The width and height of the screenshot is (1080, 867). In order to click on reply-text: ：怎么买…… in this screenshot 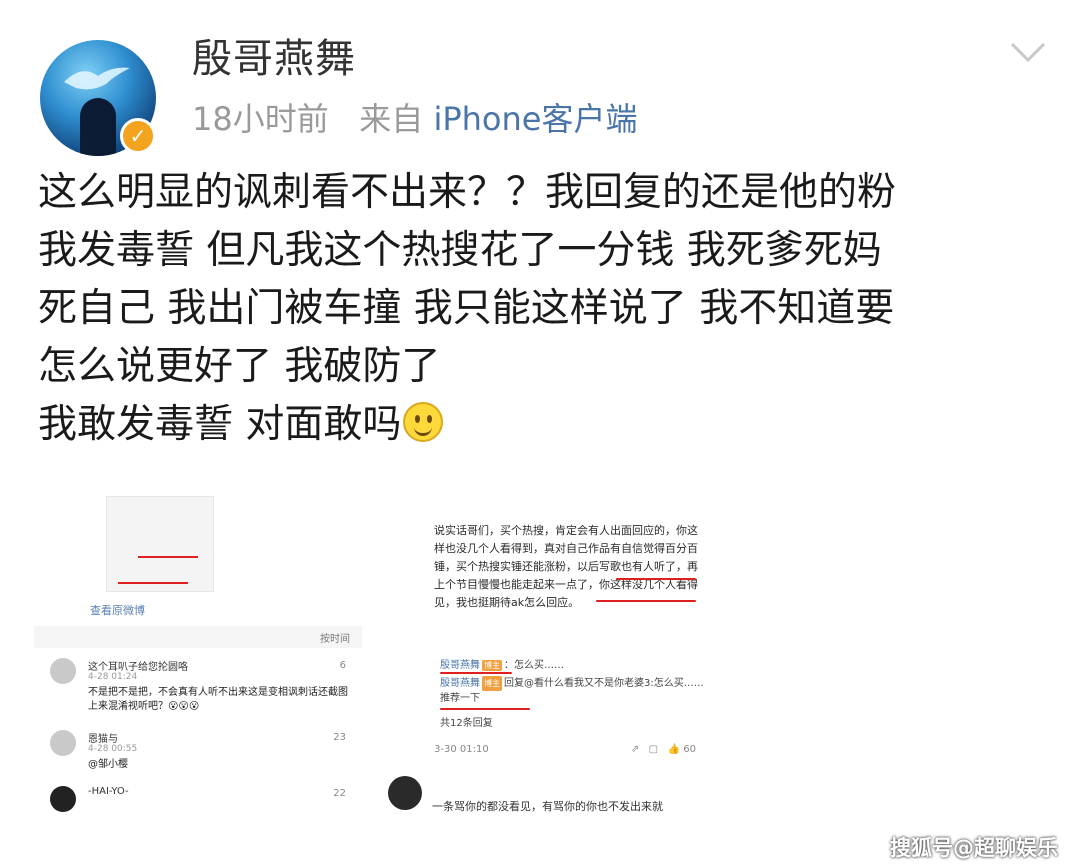, I will do `click(534, 665)`.